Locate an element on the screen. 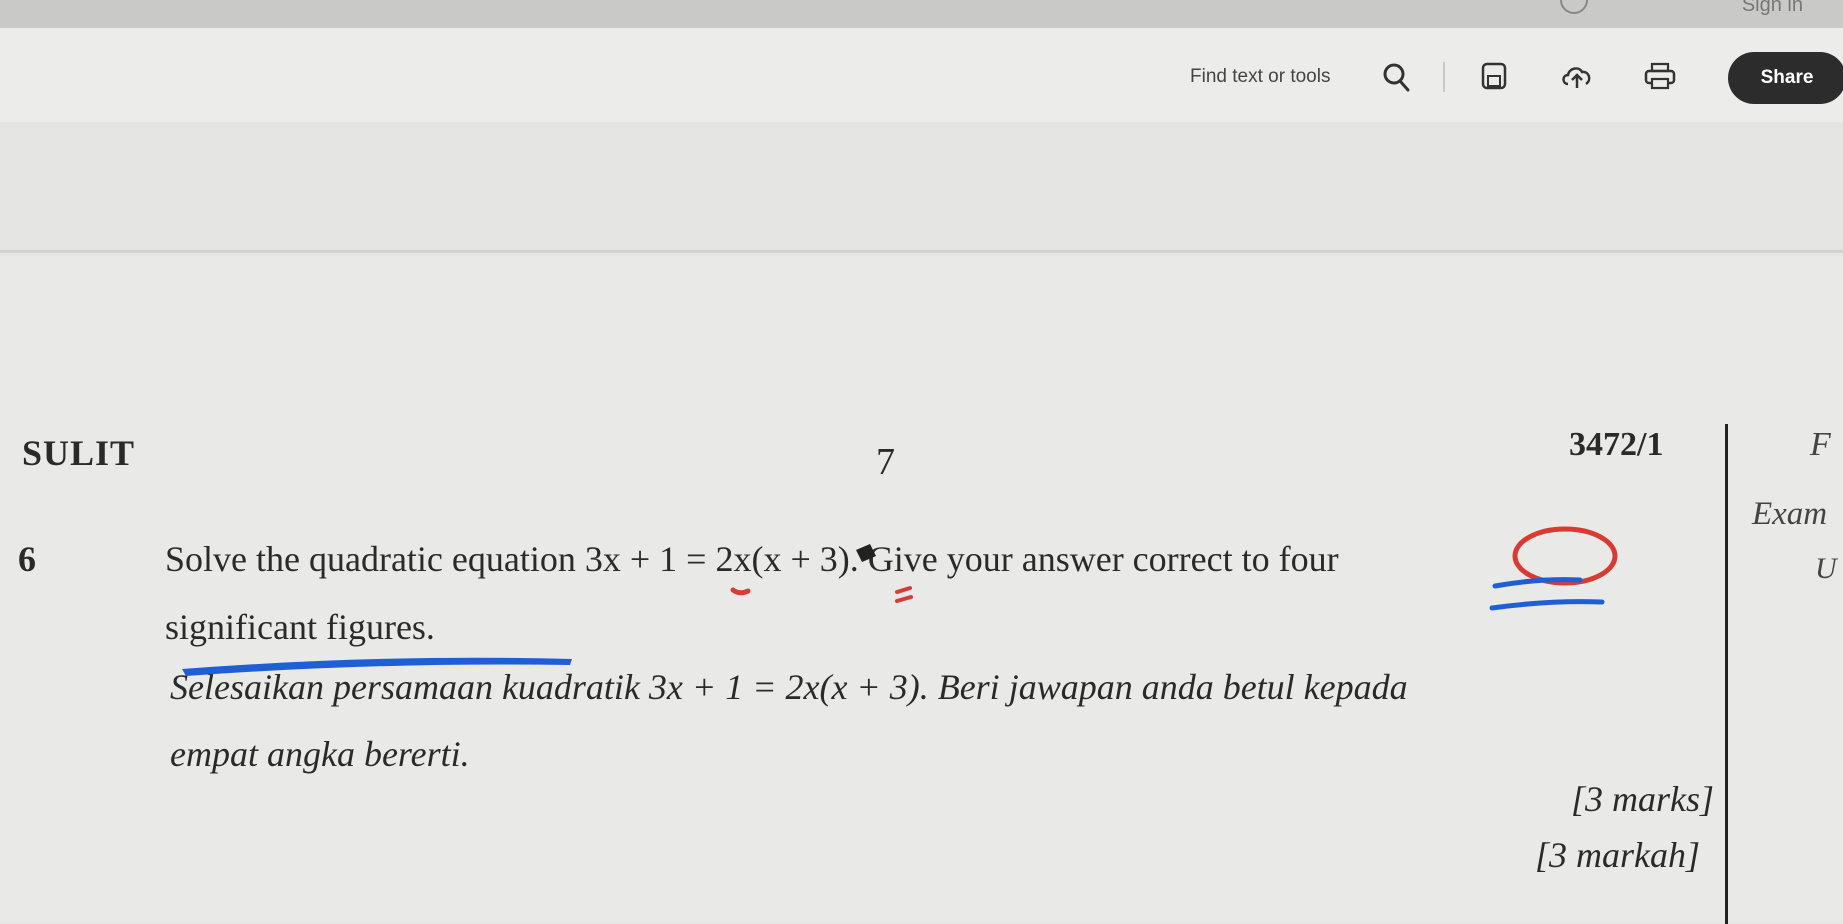 The width and height of the screenshot is (1843, 924). upload-cloud-icon is located at coordinates (1577, 76).